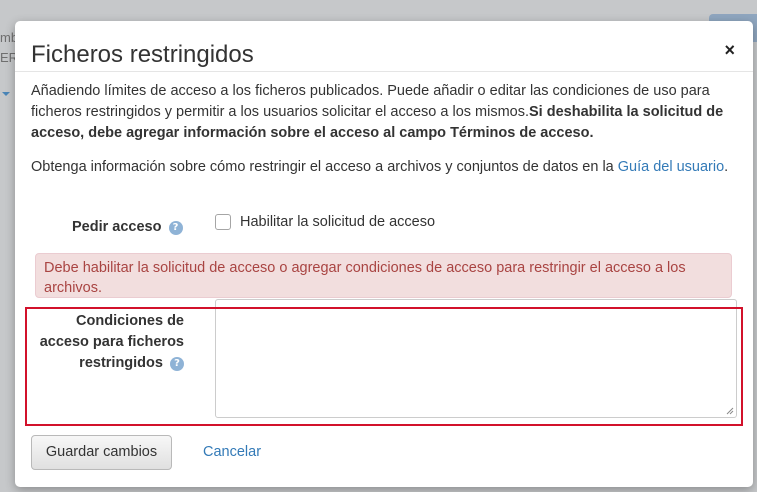 The height and width of the screenshot is (492, 757). What do you see at coordinates (142, 54) in the screenshot?
I see `dialog-title: Ficheros restringidos` at bounding box center [142, 54].